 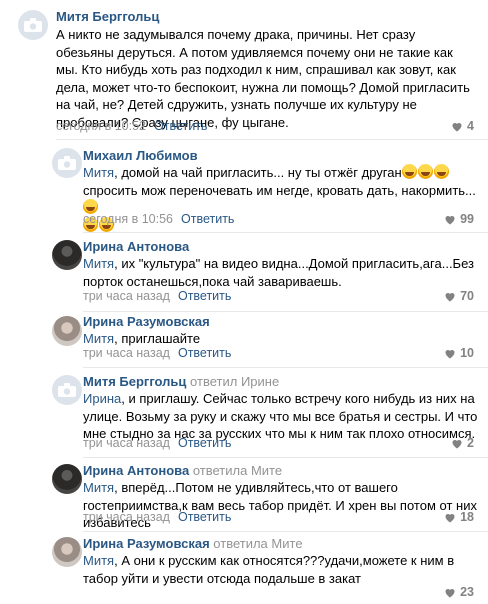 What do you see at coordinates (467, 353) in the screenshot?
I see `like-count: 10` at bounding box center [467, 353].